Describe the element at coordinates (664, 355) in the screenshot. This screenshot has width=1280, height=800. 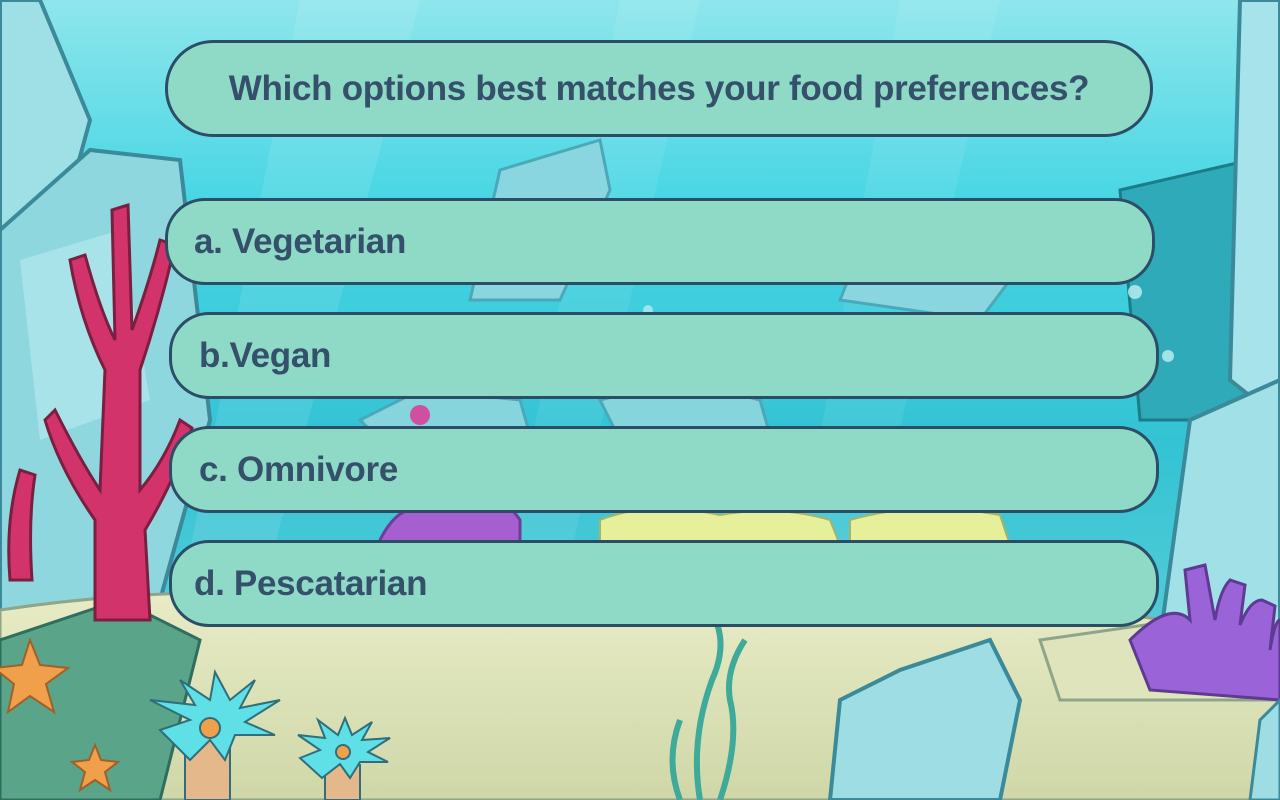
I see `option-b-button: b.Vegan` at that location.